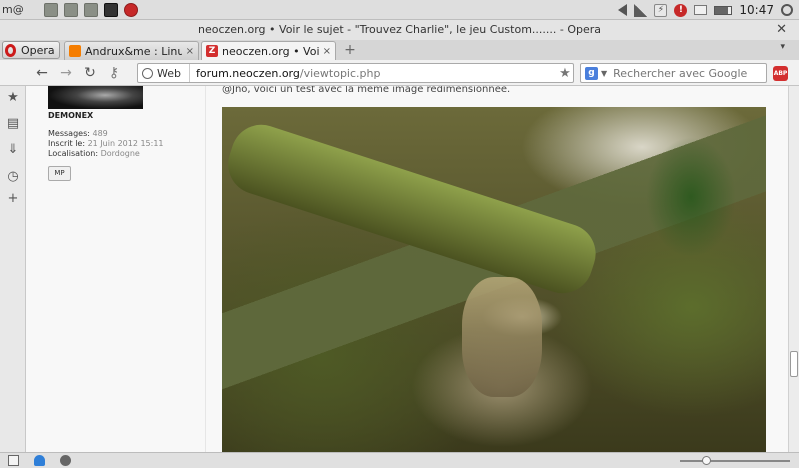 This screenshot has height=468, width=799. What do you see at coordinates (502, 337) in the screenshot?
I see `photo-stream` at bounding box center [502, 337].